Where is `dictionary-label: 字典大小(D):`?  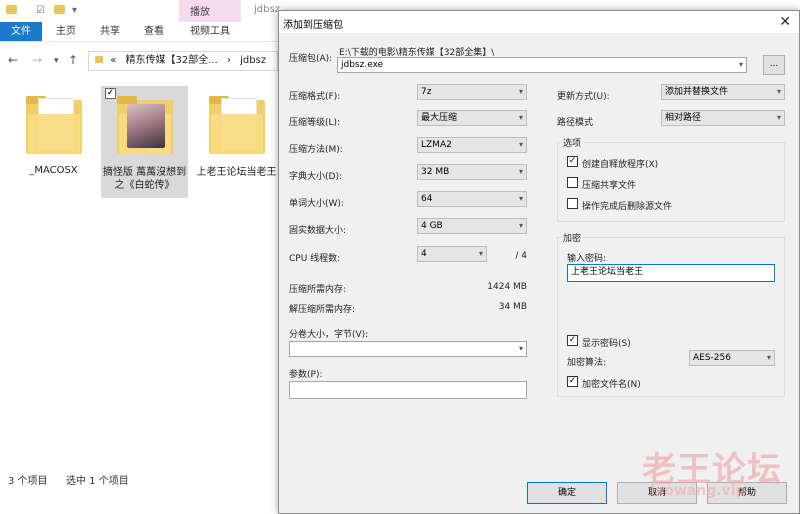 dictionary-label: 字典大小(D): is located at coordinates (315, 177).